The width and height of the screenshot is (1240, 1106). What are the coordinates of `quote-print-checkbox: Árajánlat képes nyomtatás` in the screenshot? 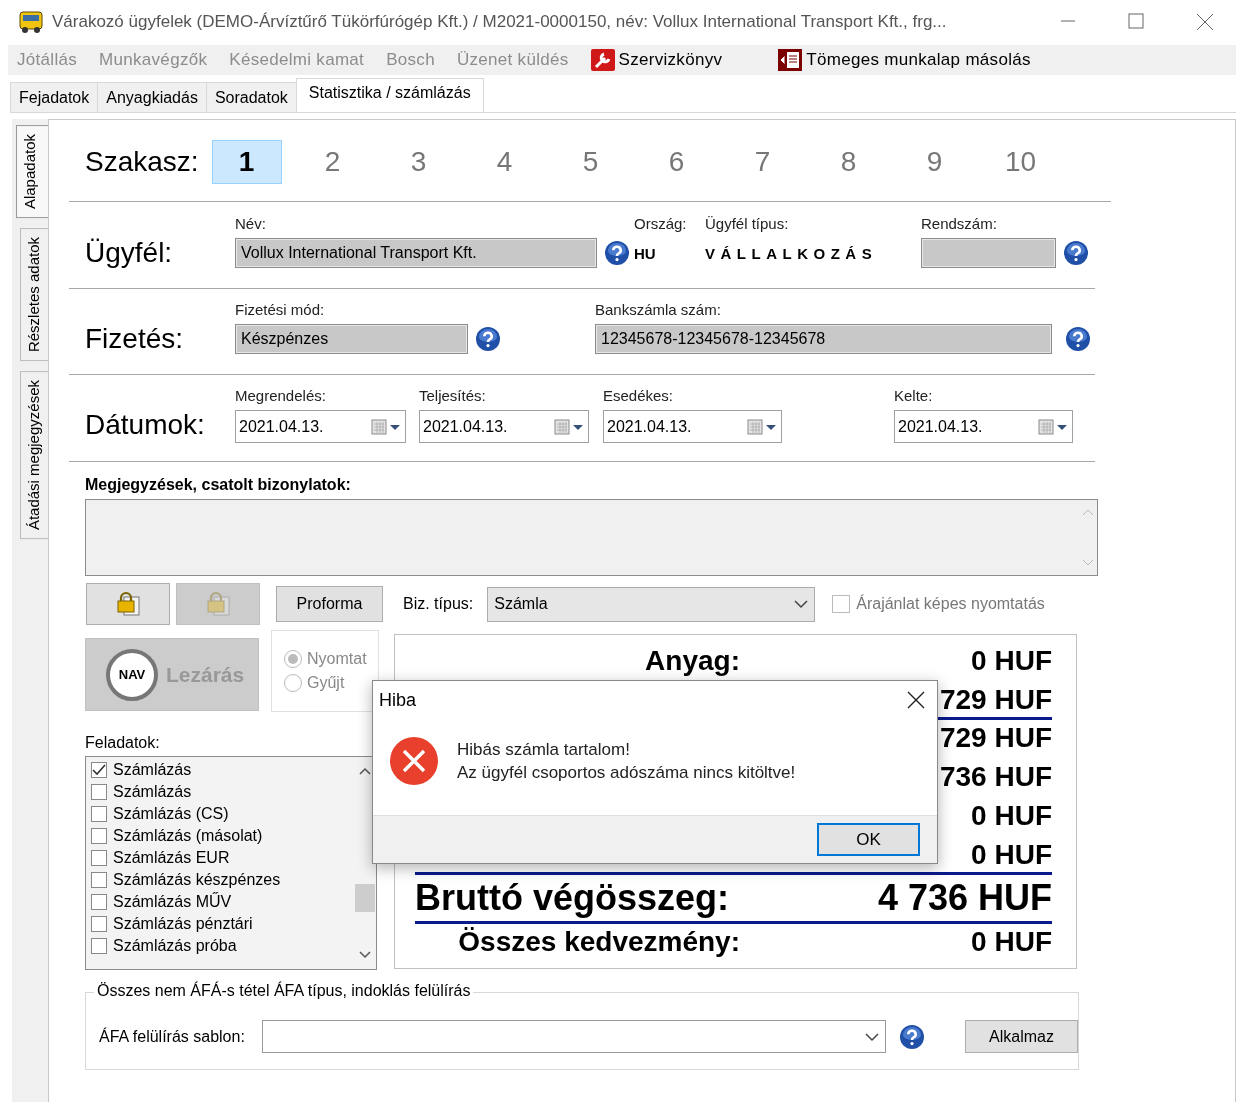 It's located at (938, 604).